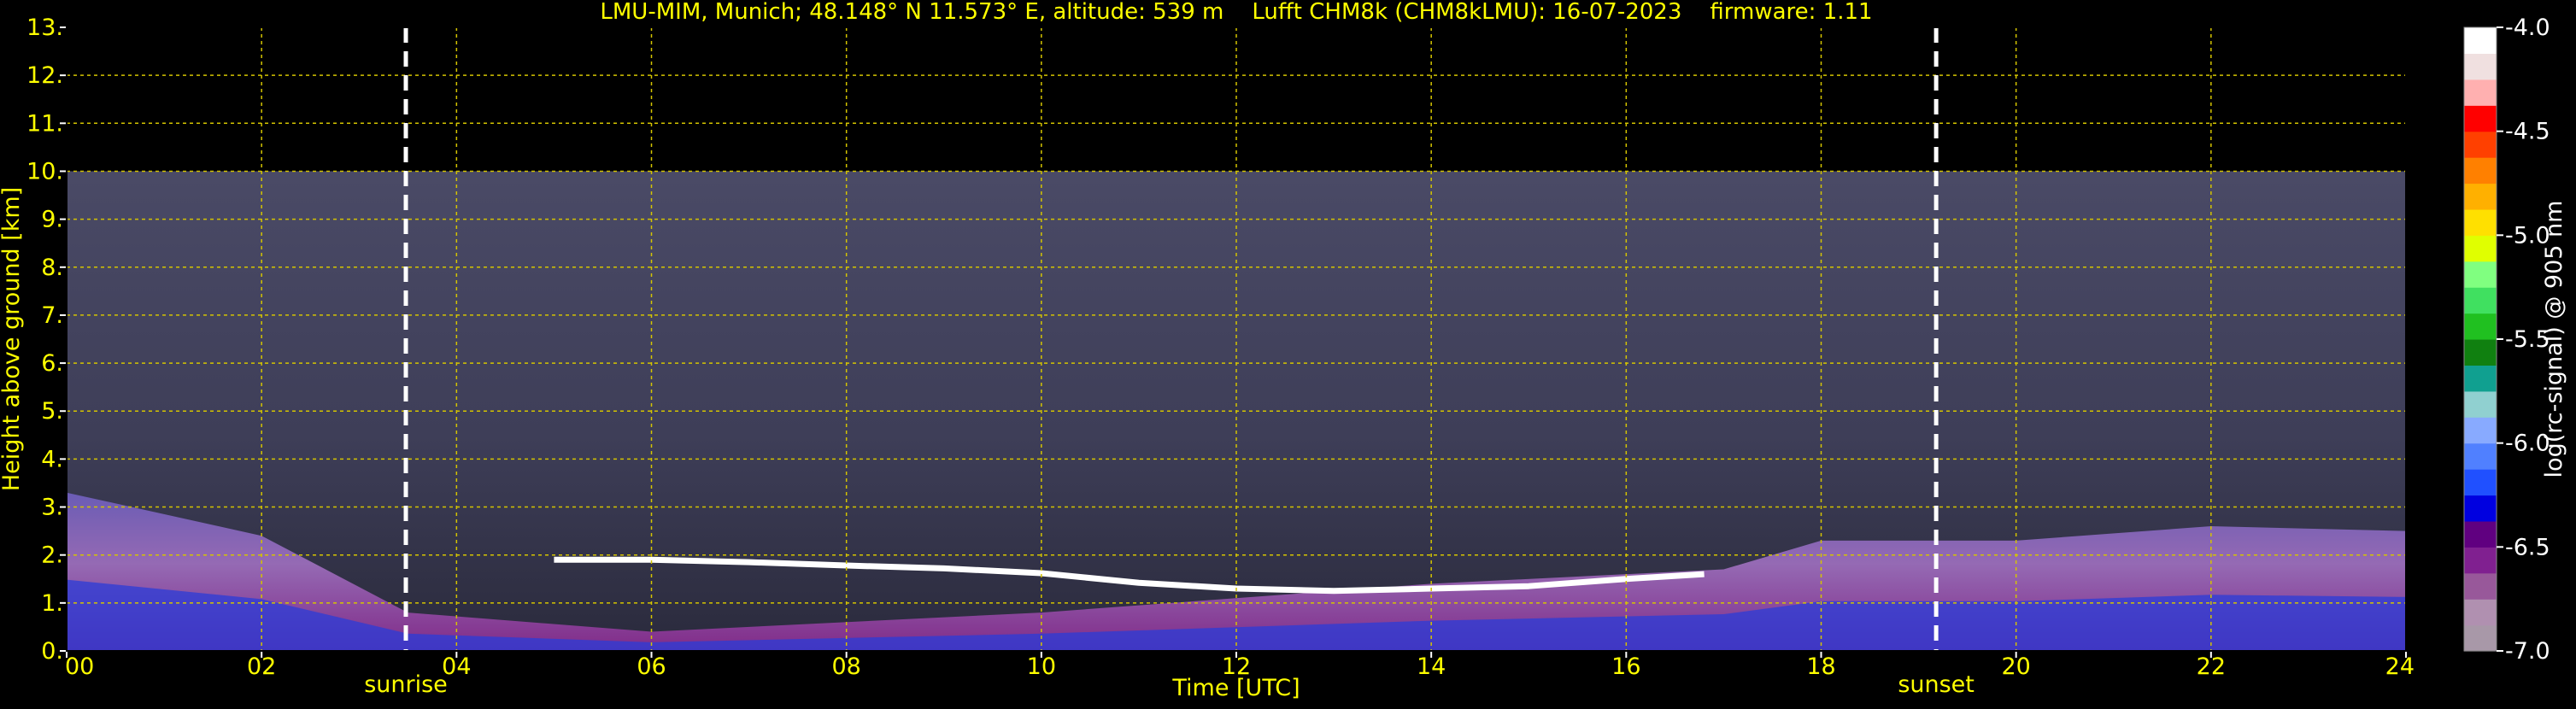 The image size is (2576, 709). What do you see at coordinates (1937, 685) in the screenshot?
I see `marker-label-sunset: sunset` at bounding box center [1937, 685].